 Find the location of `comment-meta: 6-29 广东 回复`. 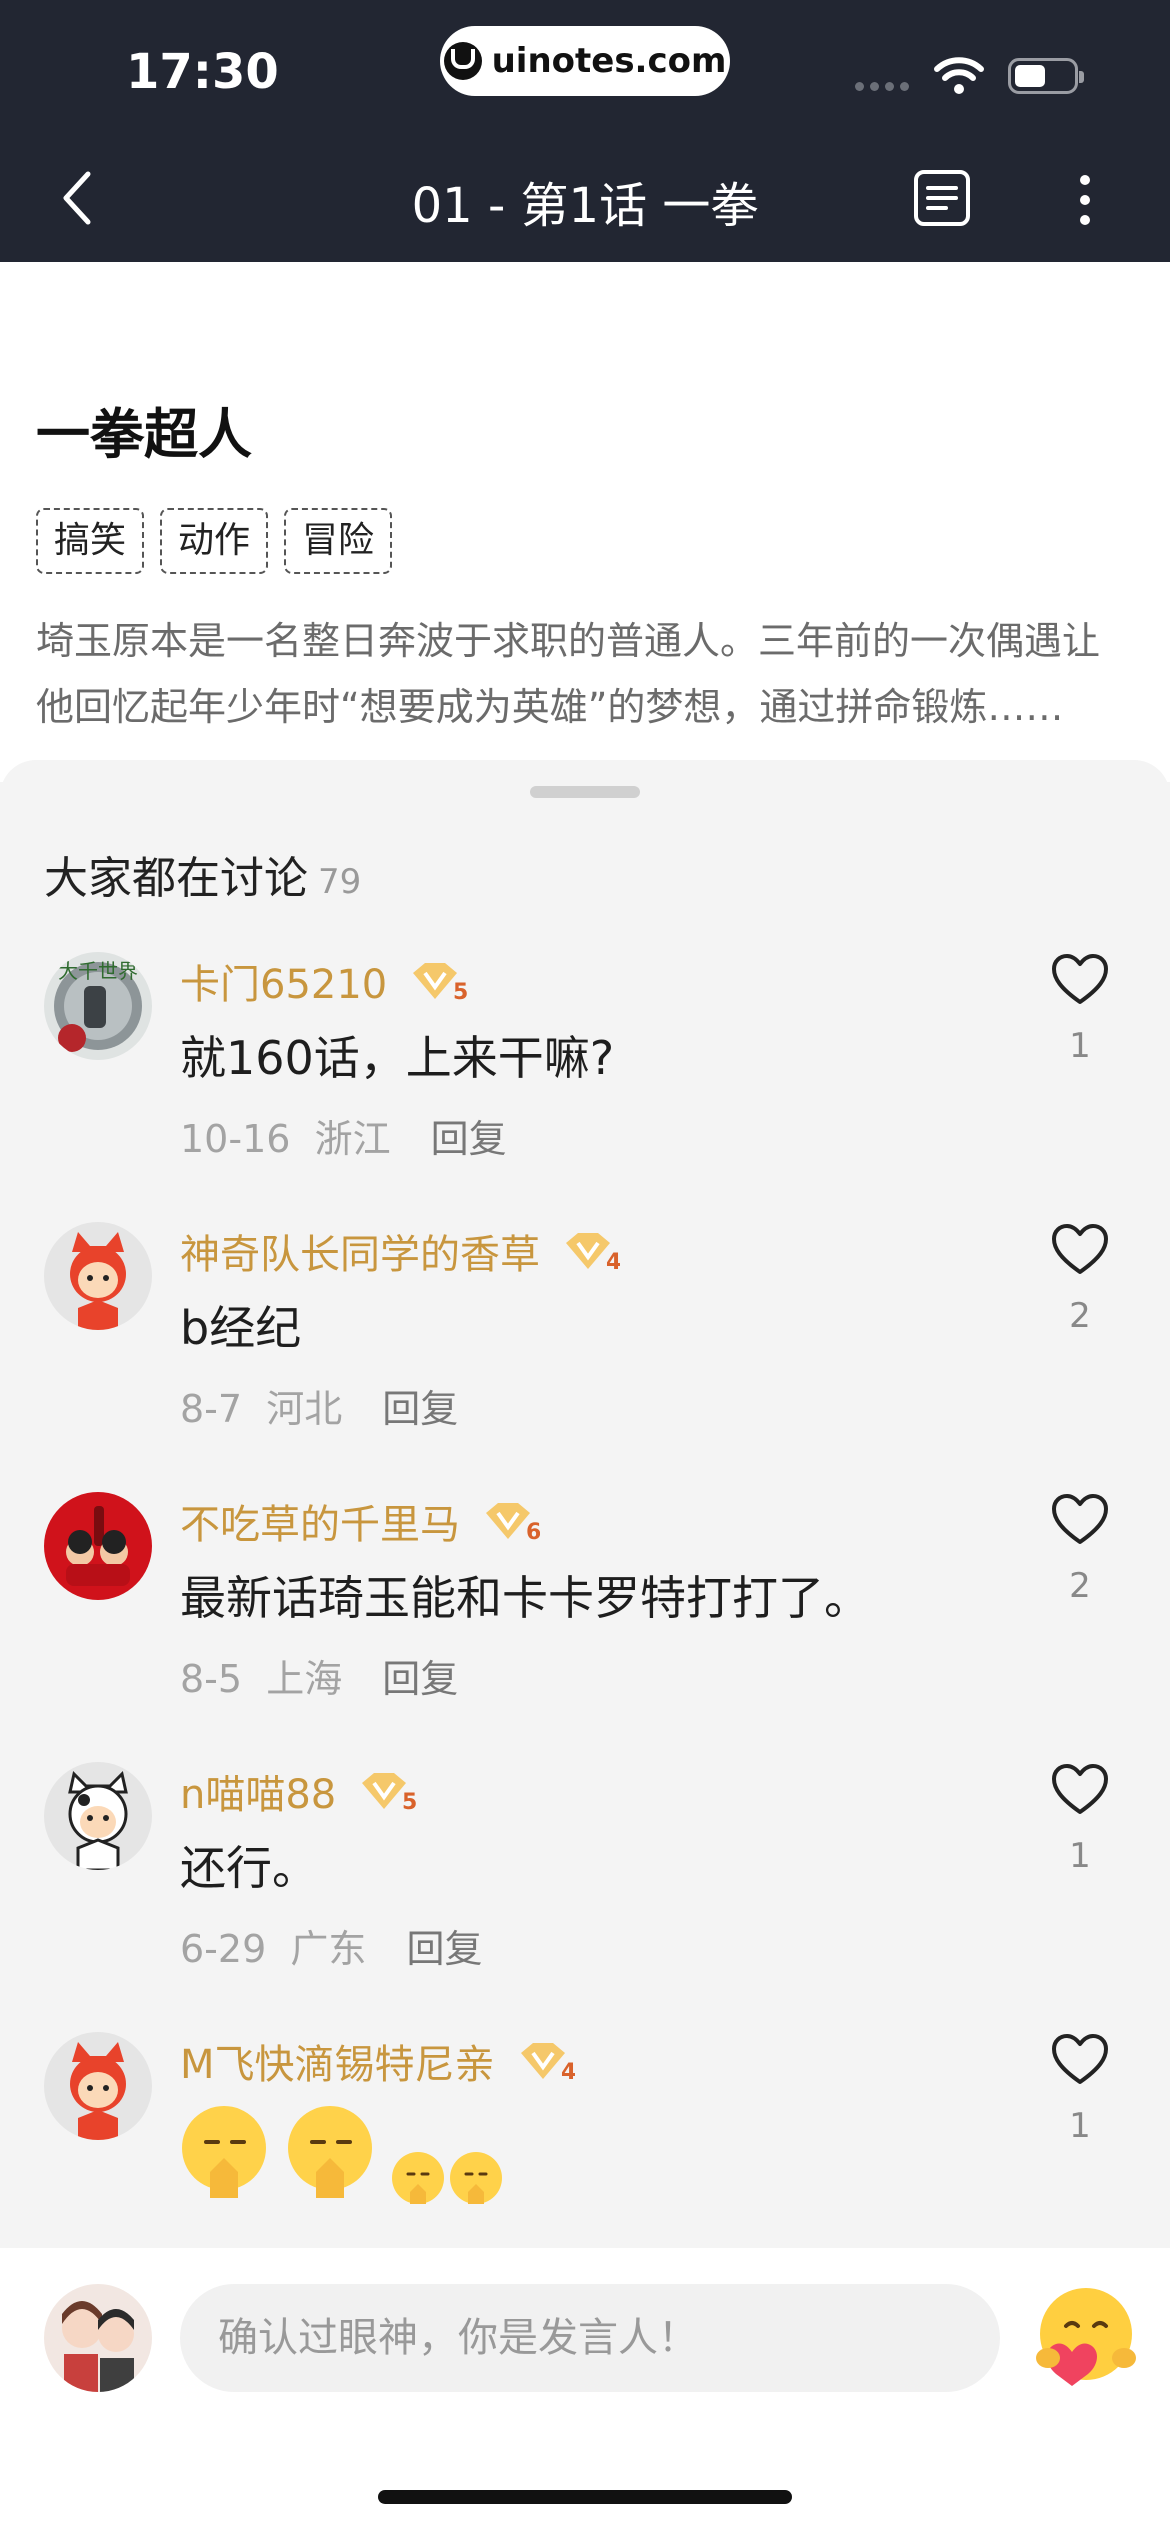

comment-meta: 6-29 广东 回复 is located at coordinates (331, 1945).